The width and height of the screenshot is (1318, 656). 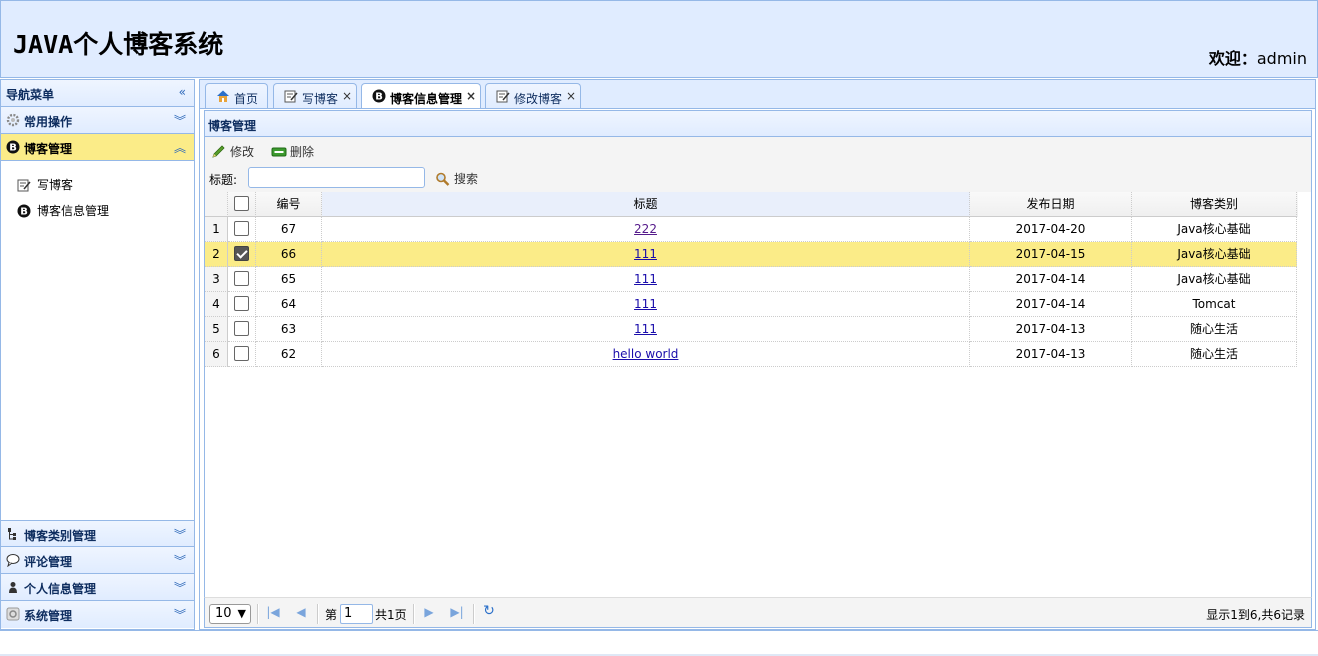 What do you see at coordinates (1214, 329) in the screenshot?
I see `cell-category: 随心生活` at bounding box center [1214, 329].